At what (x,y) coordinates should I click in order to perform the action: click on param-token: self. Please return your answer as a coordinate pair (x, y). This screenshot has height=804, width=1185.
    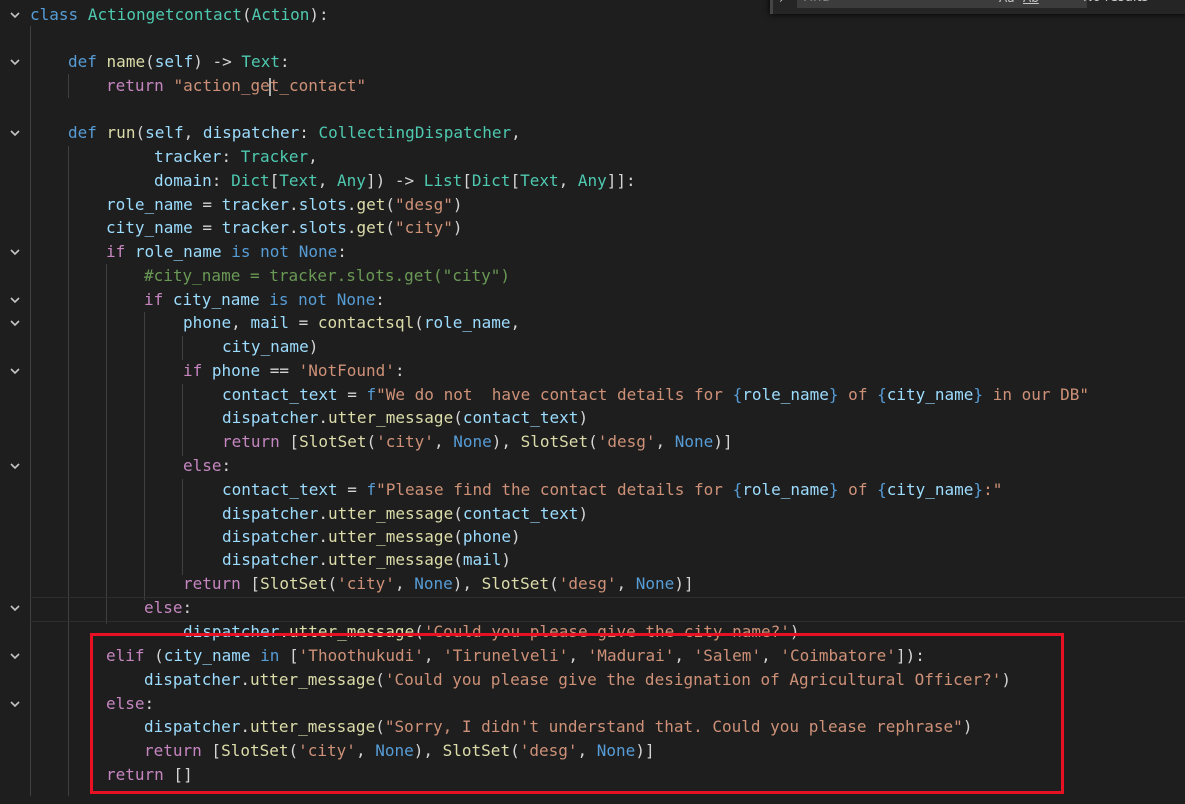
    Looking at the image, I should click on (164, 132).